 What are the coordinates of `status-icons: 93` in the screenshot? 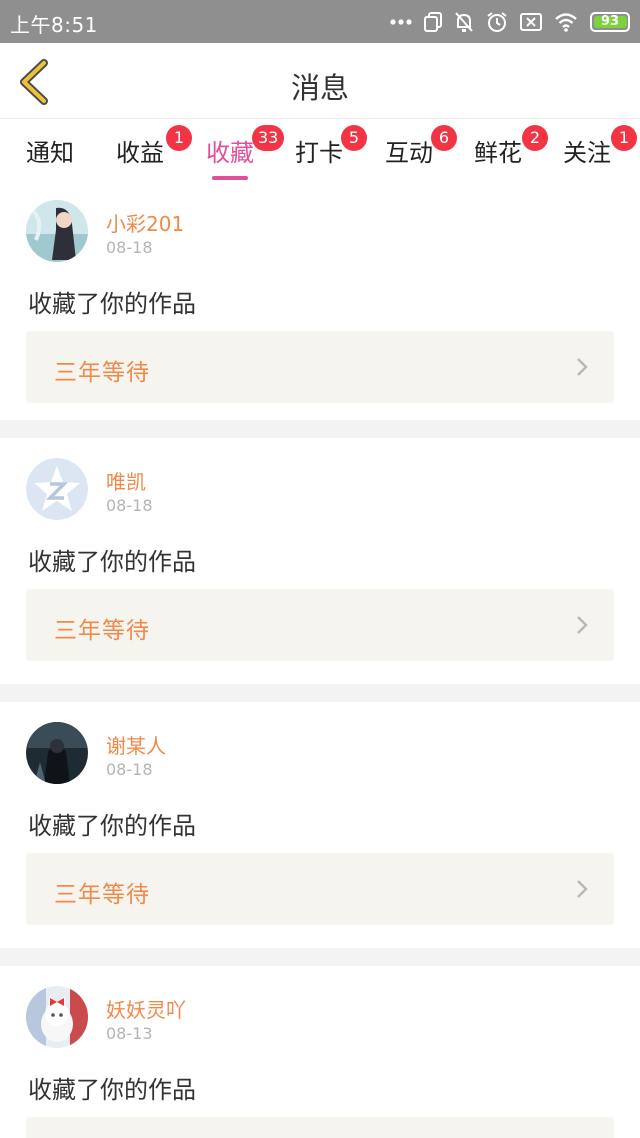 It's located at (510, 22).